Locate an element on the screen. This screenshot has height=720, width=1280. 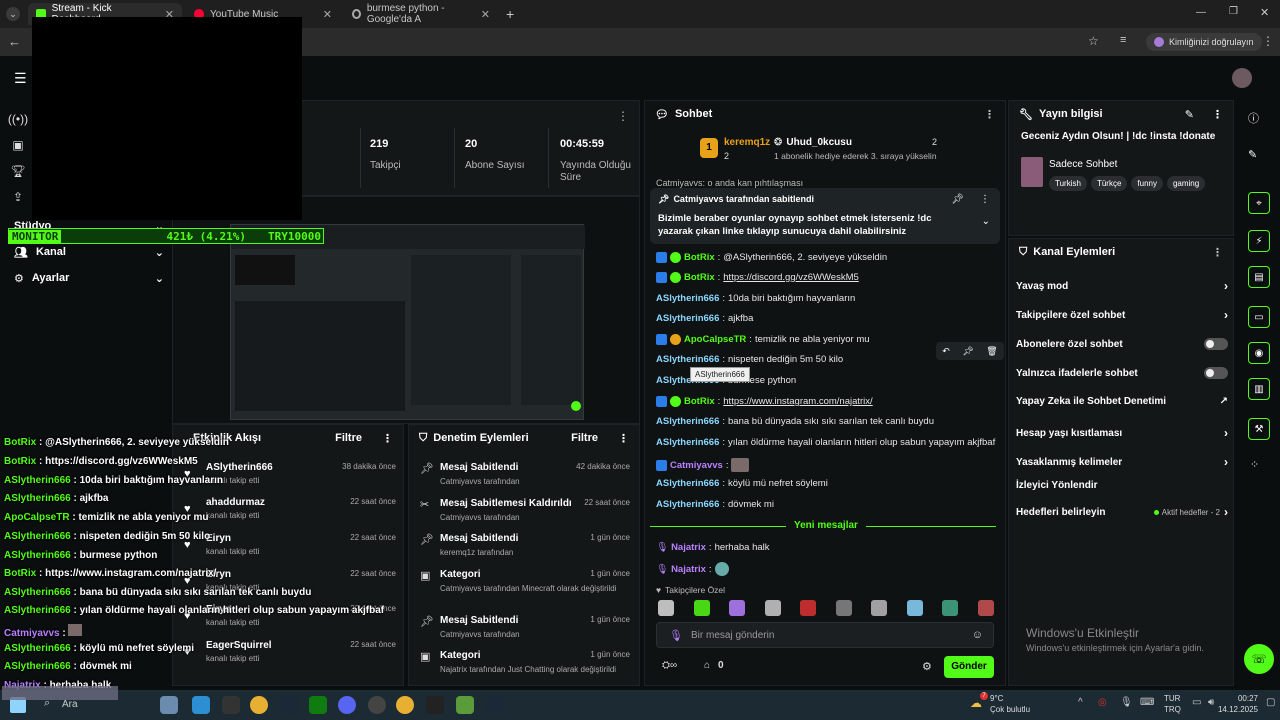
taskbar-time: 00:27 is located at coordinates (1242, 698).